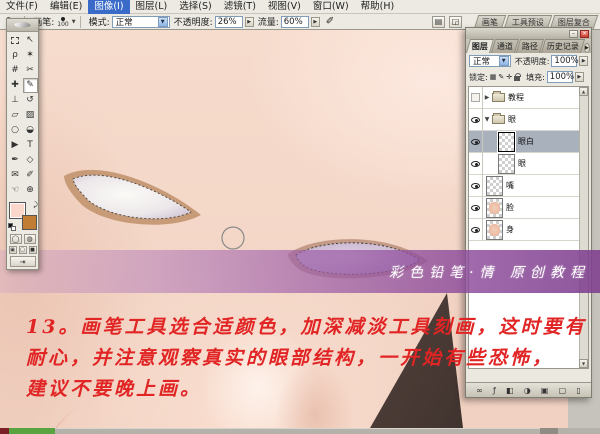 The image size is (600, 434). What do you see at coordinates (15, 175) in the screenshot?
I see `notes-tool: ✉` at bounding box center [15, 175].